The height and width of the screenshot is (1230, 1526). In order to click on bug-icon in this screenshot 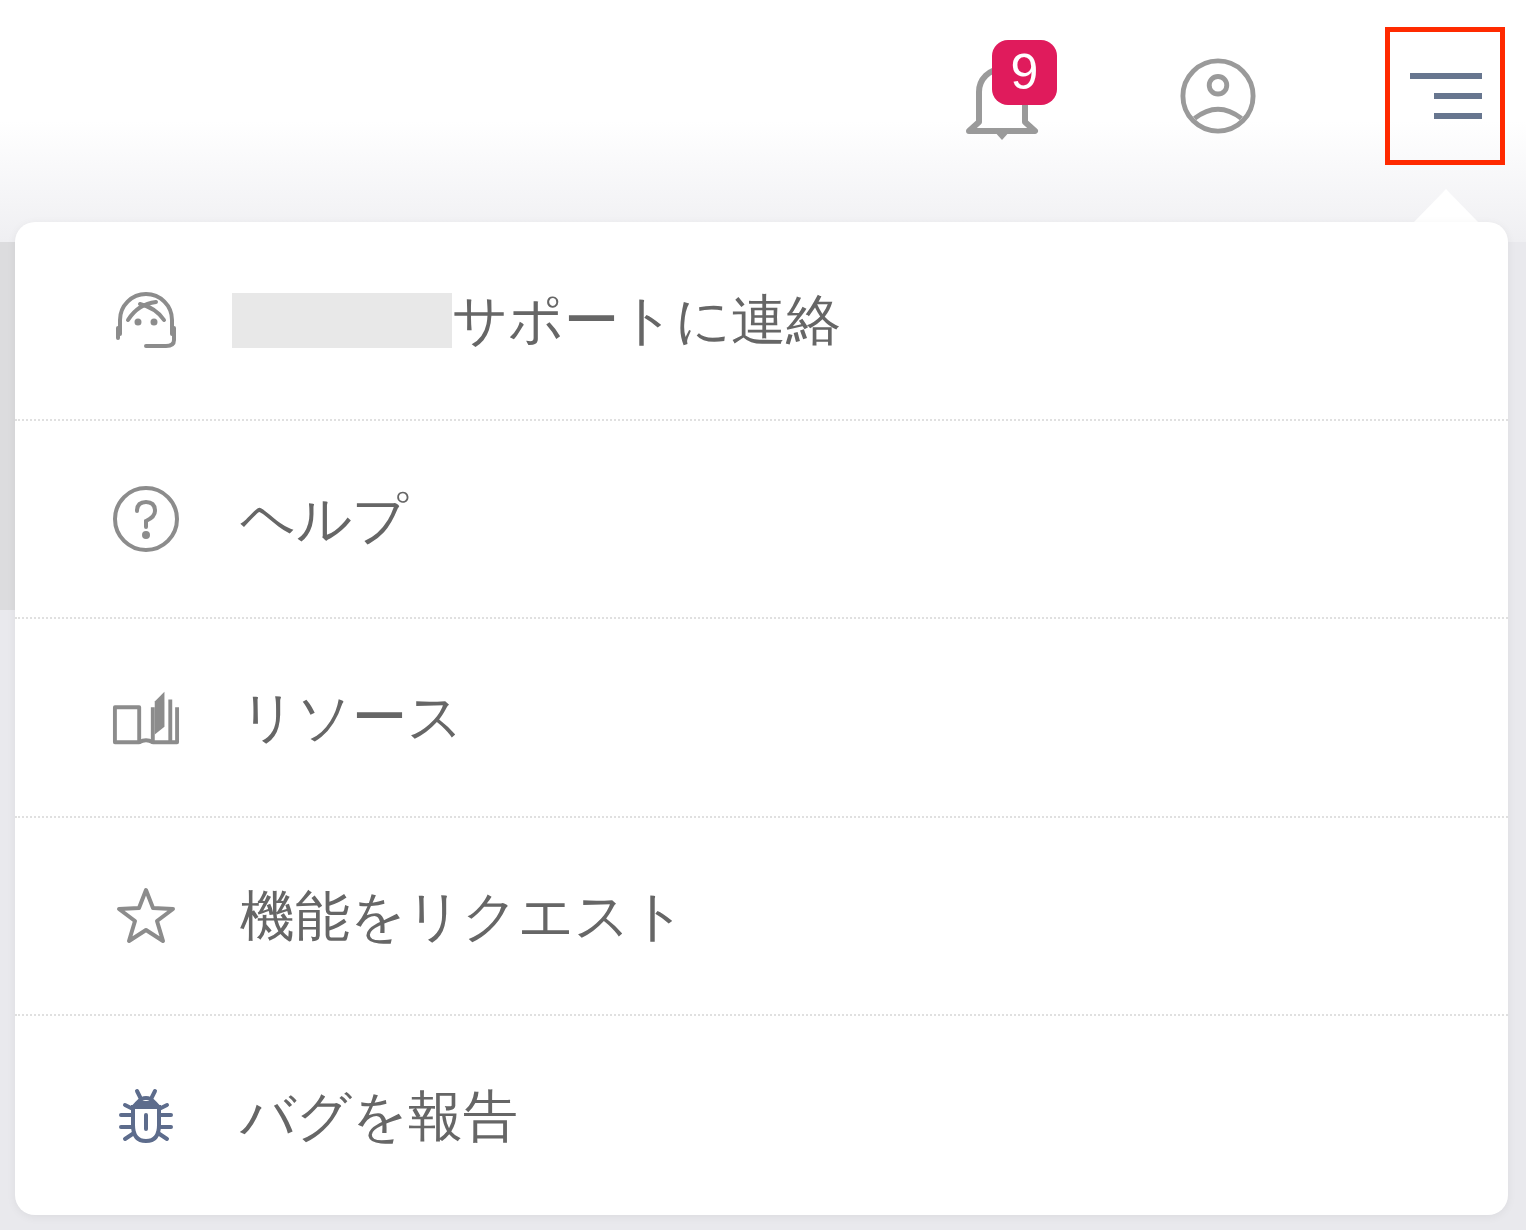, I will do `click(146, 1115)`.